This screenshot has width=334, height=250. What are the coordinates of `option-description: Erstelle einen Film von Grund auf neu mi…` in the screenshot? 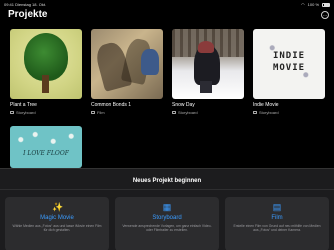 It's located at (277, 228).